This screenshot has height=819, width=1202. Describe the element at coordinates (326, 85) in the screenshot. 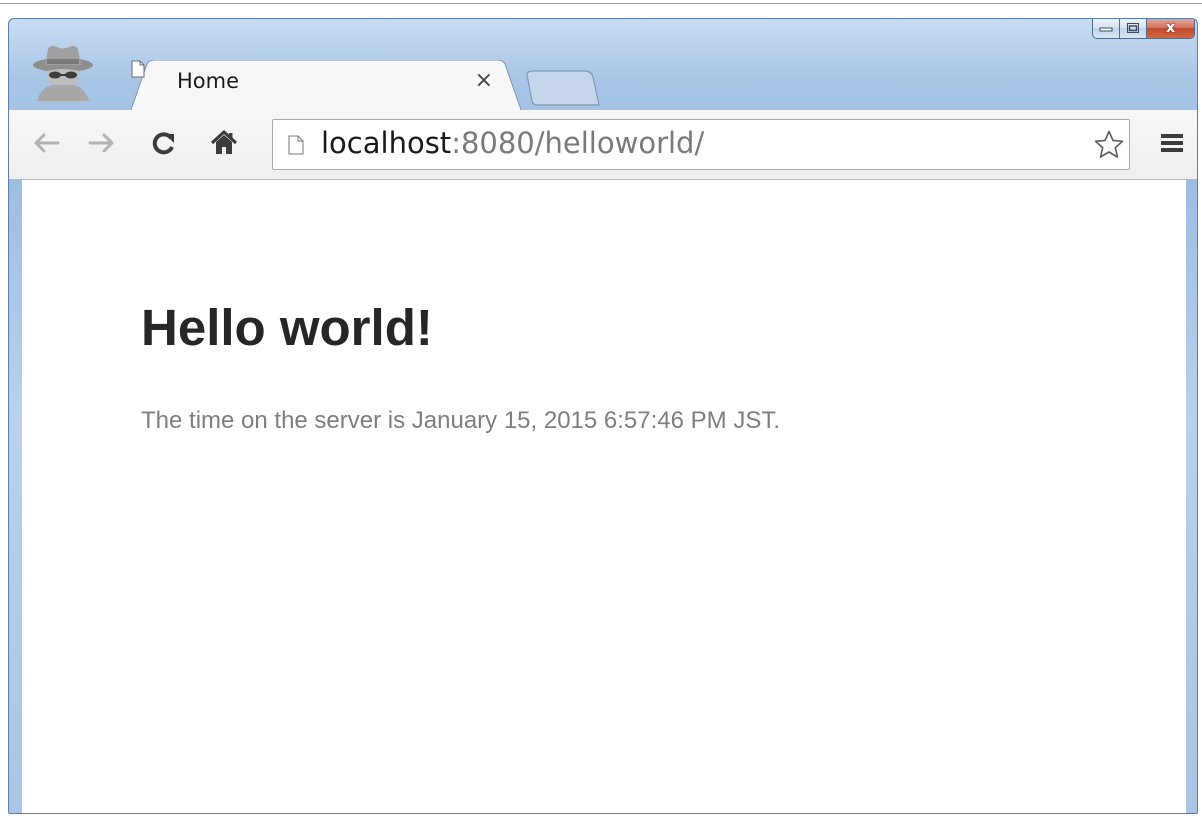

I see `tab-home: Home ×` at that location.